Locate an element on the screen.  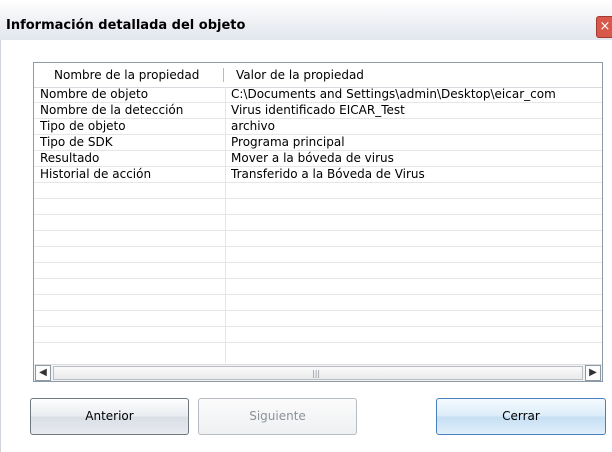
property-value-cell: Virus identificado EICAR_Test is located at coordinates (318, 110).